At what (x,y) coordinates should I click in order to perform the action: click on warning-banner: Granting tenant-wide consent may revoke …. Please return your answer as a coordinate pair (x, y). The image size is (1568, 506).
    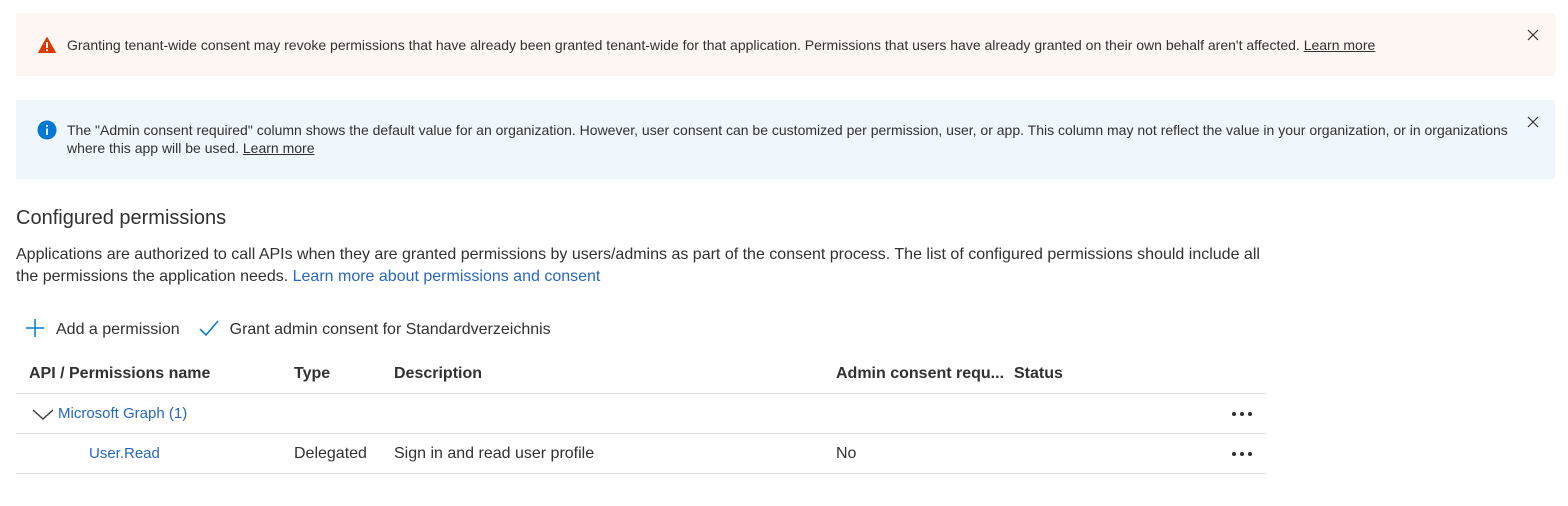
    Looking at the image, I should click on (785, 44).